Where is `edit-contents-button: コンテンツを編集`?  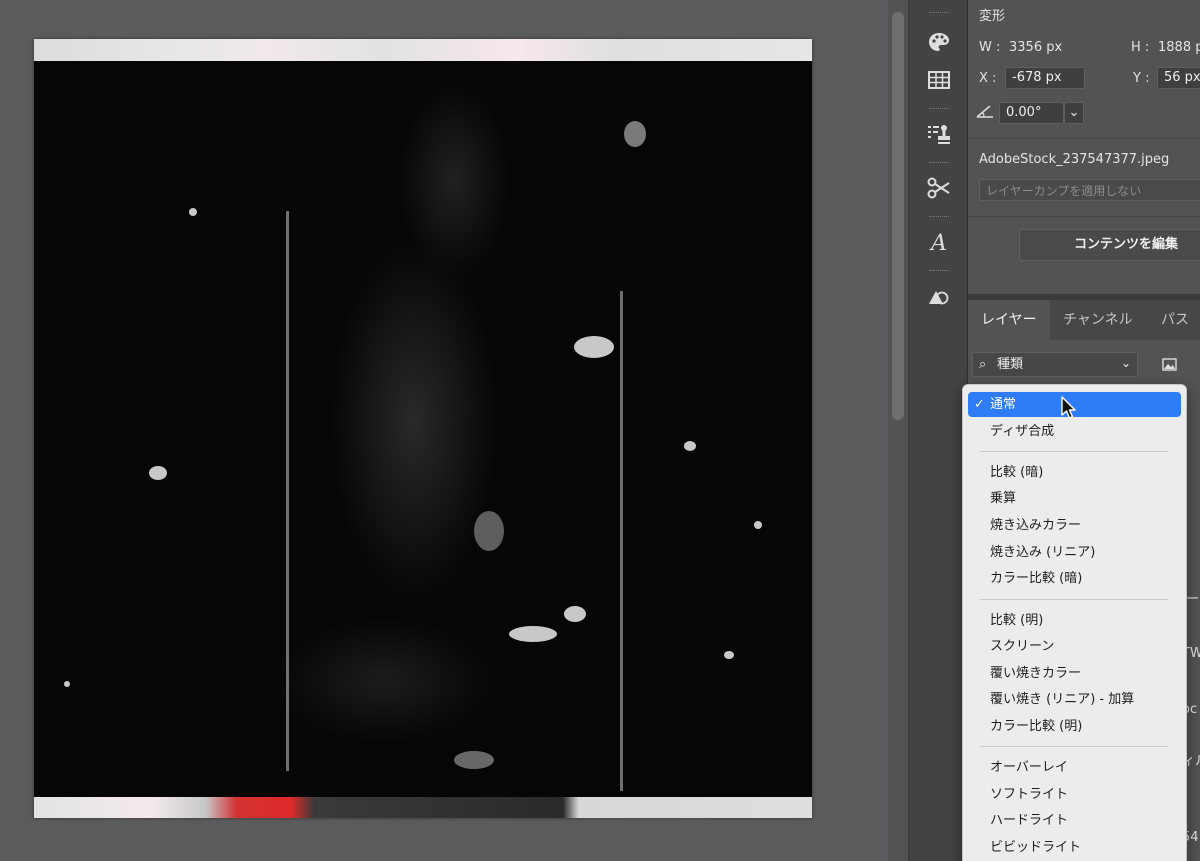
edit-contents-button: コンテンツを編集 is located at coordinates (1109, 245).